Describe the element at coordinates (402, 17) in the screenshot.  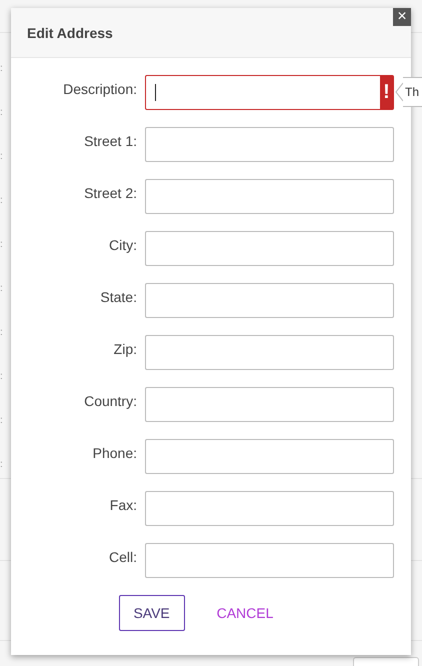
I see `close-button: ×` at that location.